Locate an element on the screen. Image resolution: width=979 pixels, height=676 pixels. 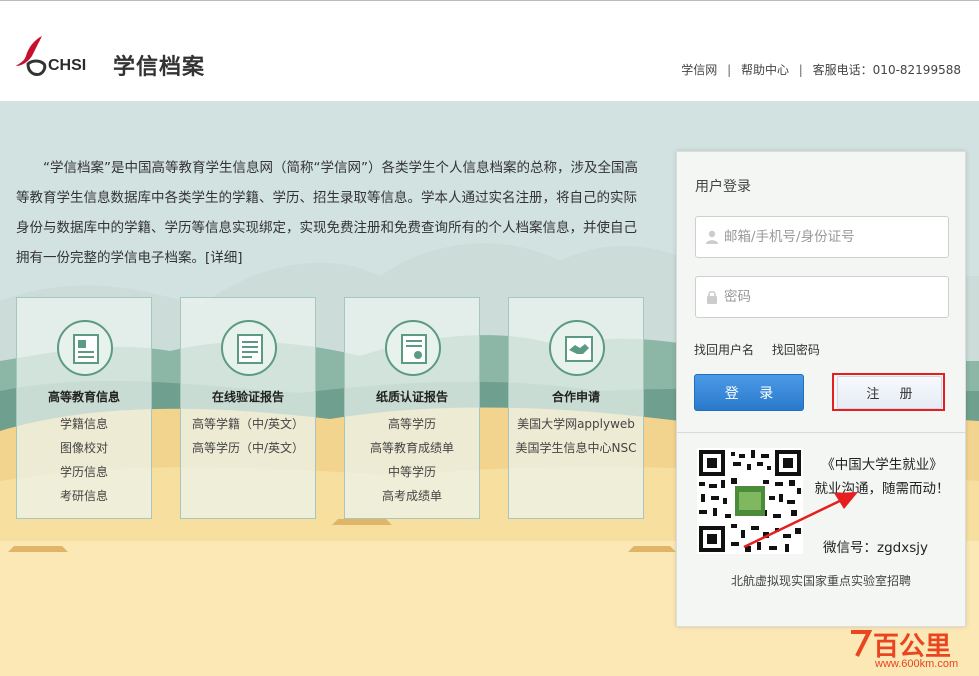
card-items: 学籍信息 图像校对 学历信息 考研信息 is located at coordinates (84, 460).